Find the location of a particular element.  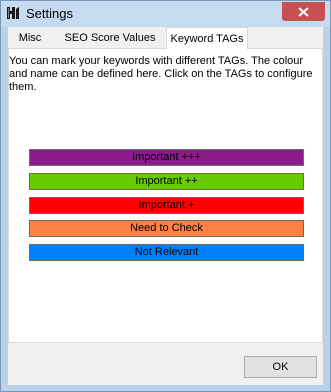

tag-label: Not Relevant is located at coordinates (166, 252).